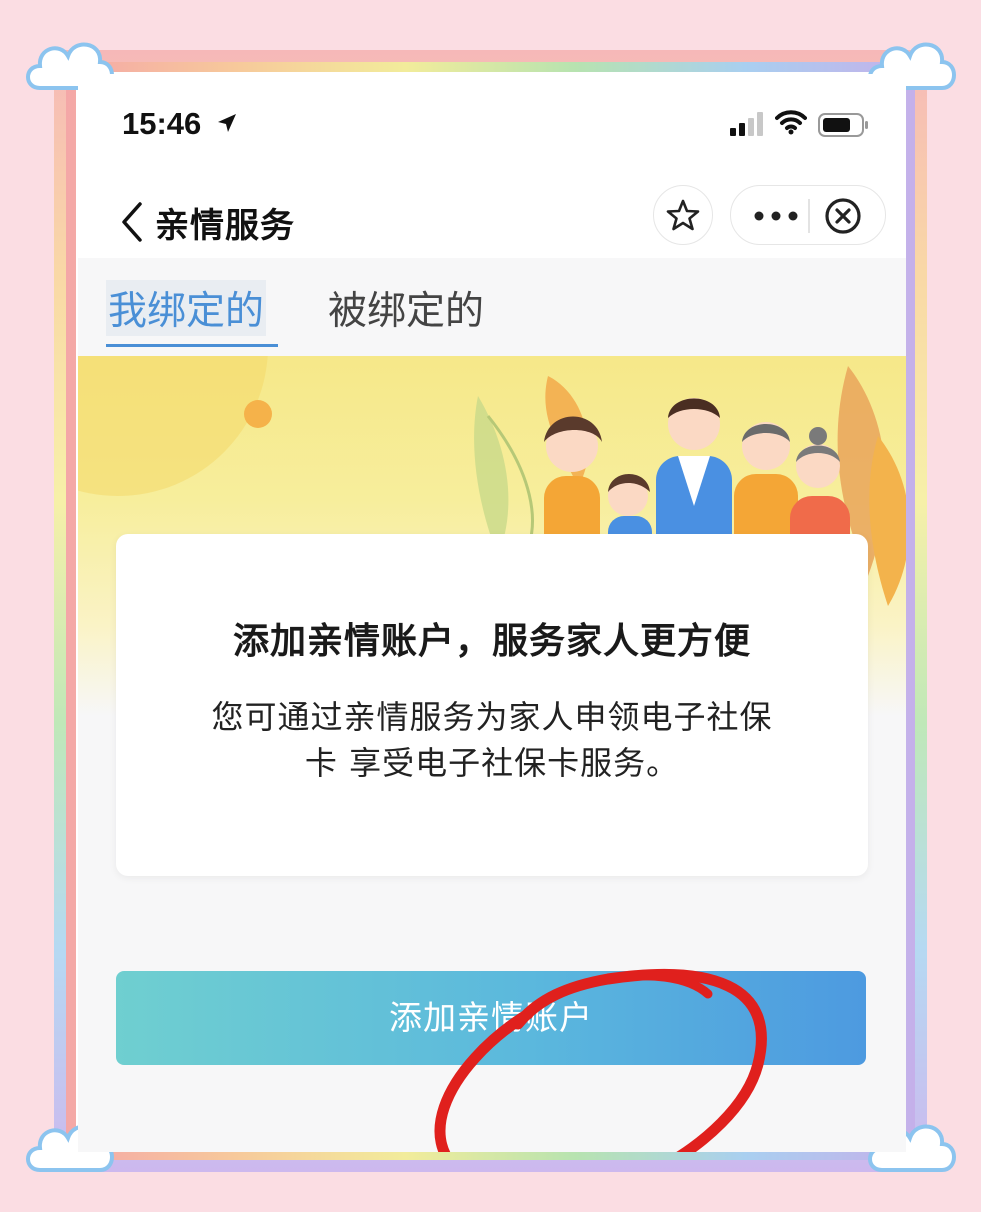 This screenshot has height=1212, width=981. What do you see at coordinates (843, 125) in the screenshot?
I see `battery-icon` at bounding box center [843, 125].